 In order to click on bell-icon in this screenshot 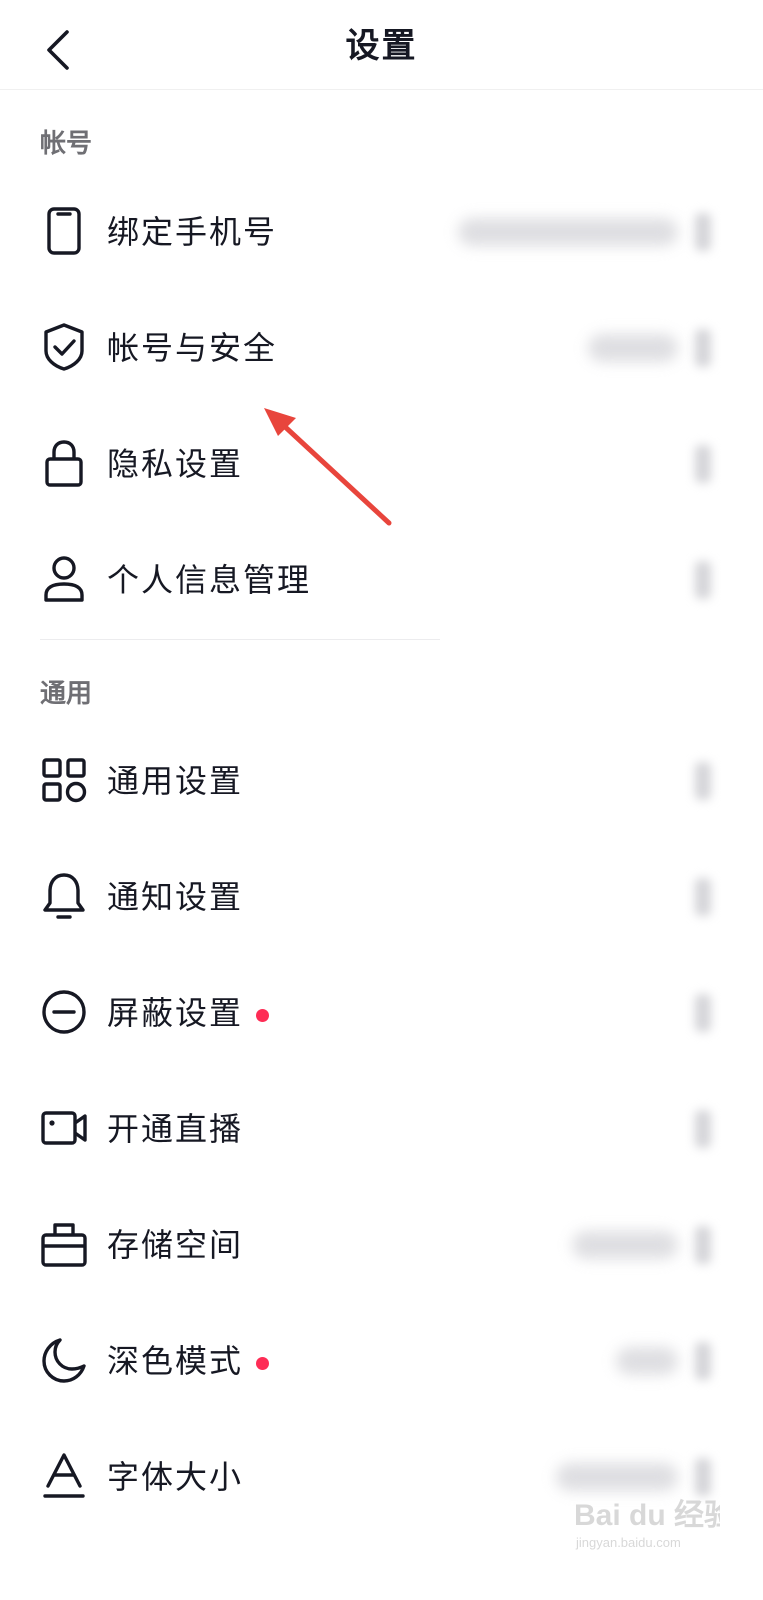, I will do `click(64, 896)`.